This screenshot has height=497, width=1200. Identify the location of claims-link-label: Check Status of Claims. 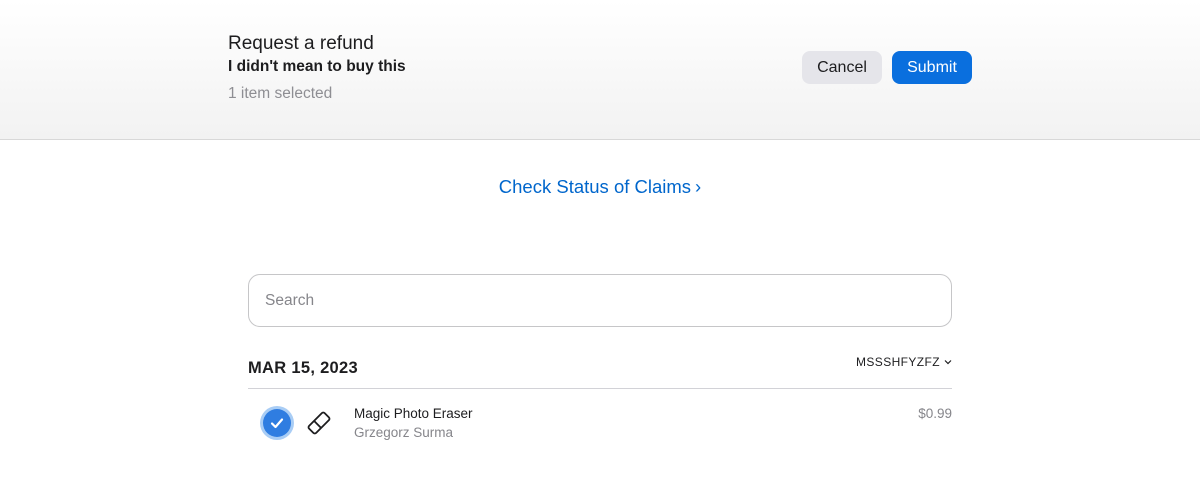
(595, 186).